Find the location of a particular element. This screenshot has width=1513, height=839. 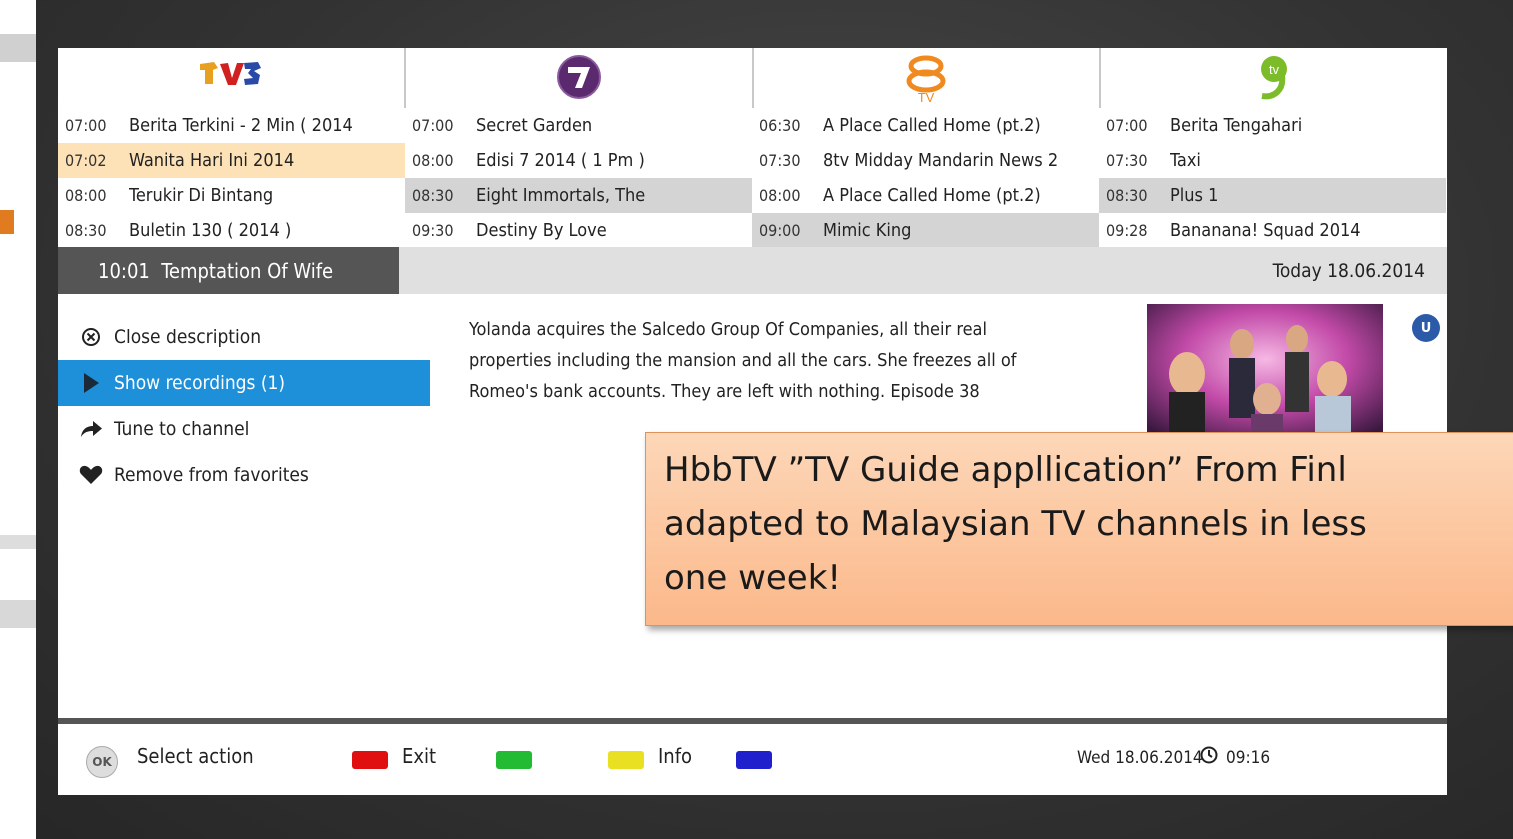

program-title: Berita Tengahari is located at coordinates (1236, 125).